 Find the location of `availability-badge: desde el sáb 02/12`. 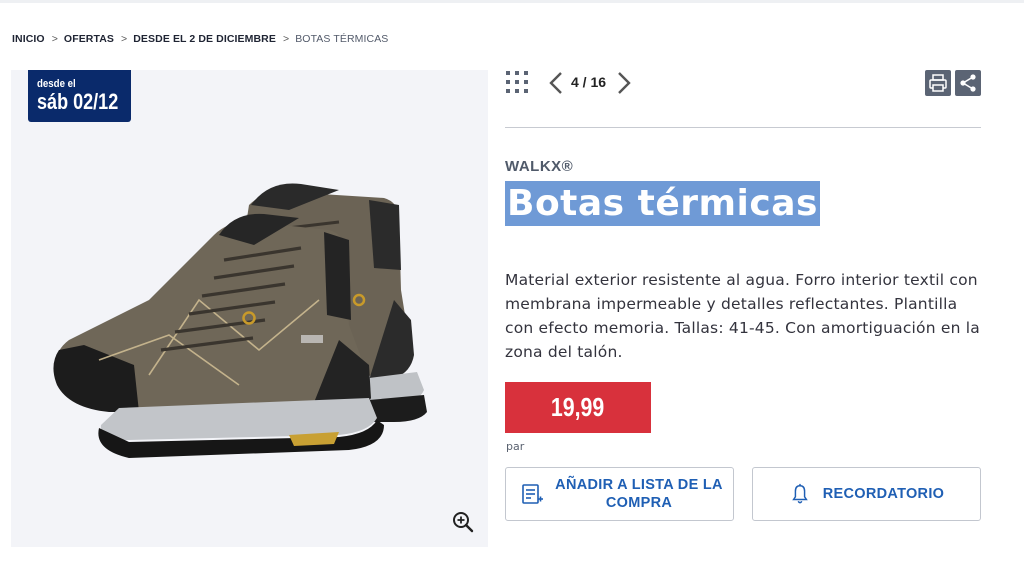

availability-badge: desde el sáb 02/12 is located at coordinates (79, 96).